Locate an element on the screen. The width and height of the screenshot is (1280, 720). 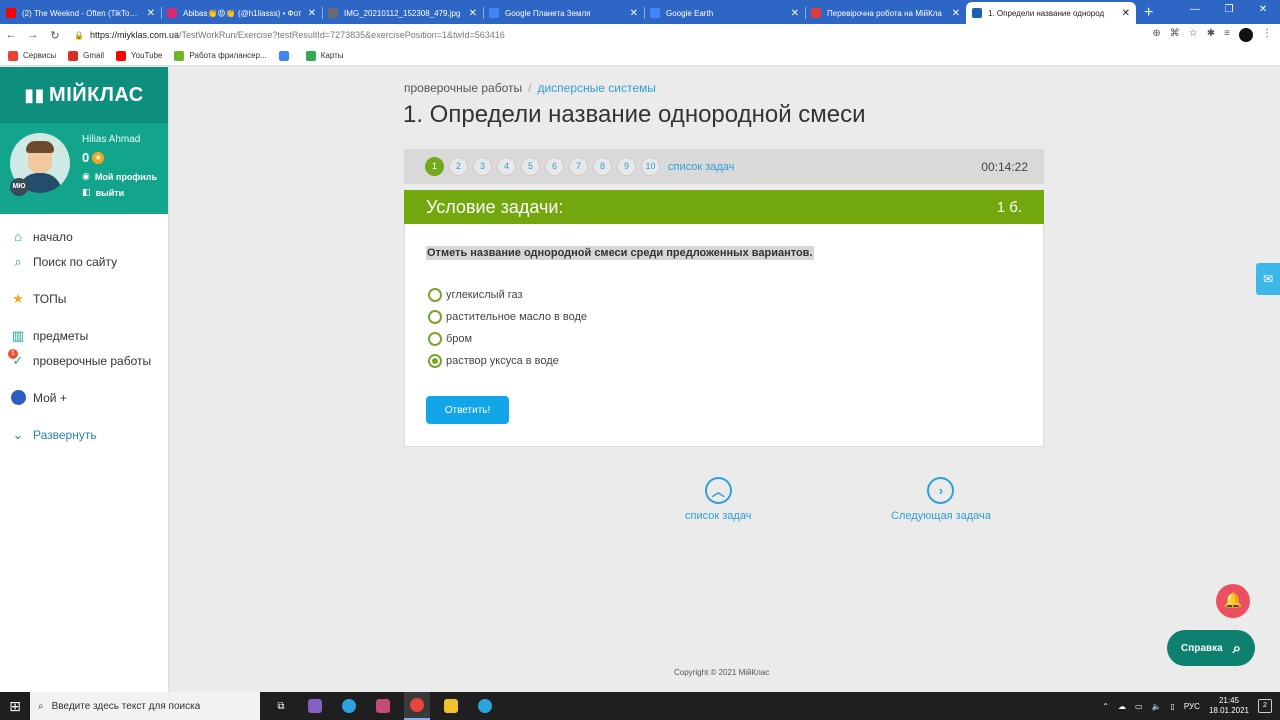
visual-studio-icon is located at coordinates (315, 706).